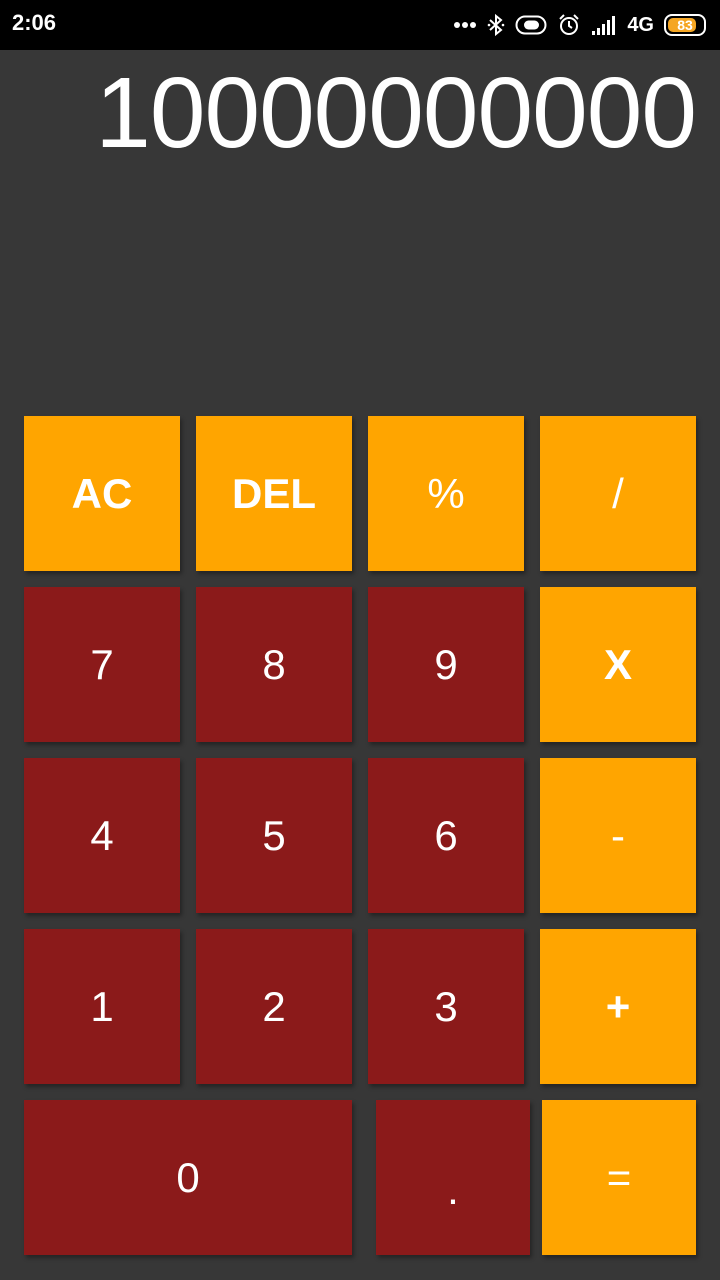 The image size is (720, 1280). Describe the element at coordinates (102, 835) in the screenshot. I see `digit-4-button: 4` at that location.